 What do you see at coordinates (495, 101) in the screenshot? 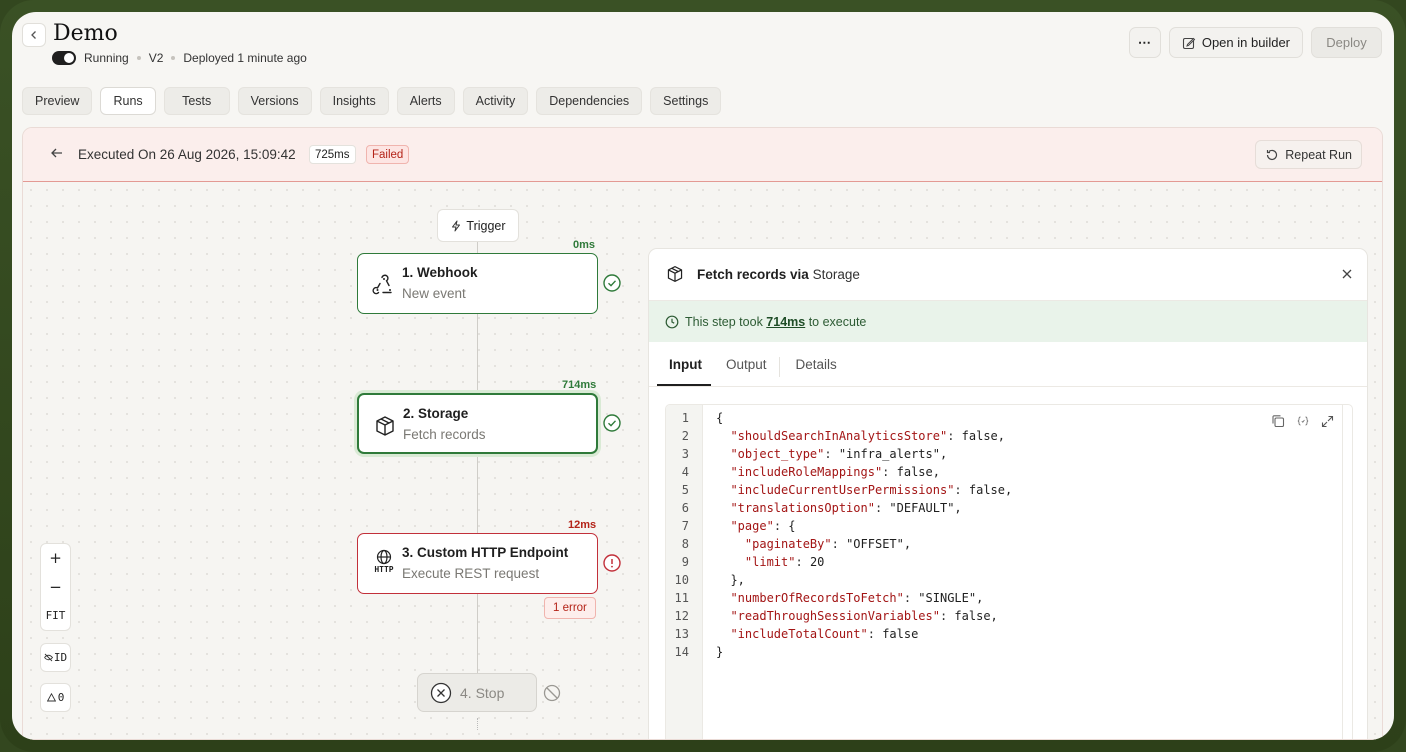
I see `tab-activity: Activity` at bounding box center [495, 101].